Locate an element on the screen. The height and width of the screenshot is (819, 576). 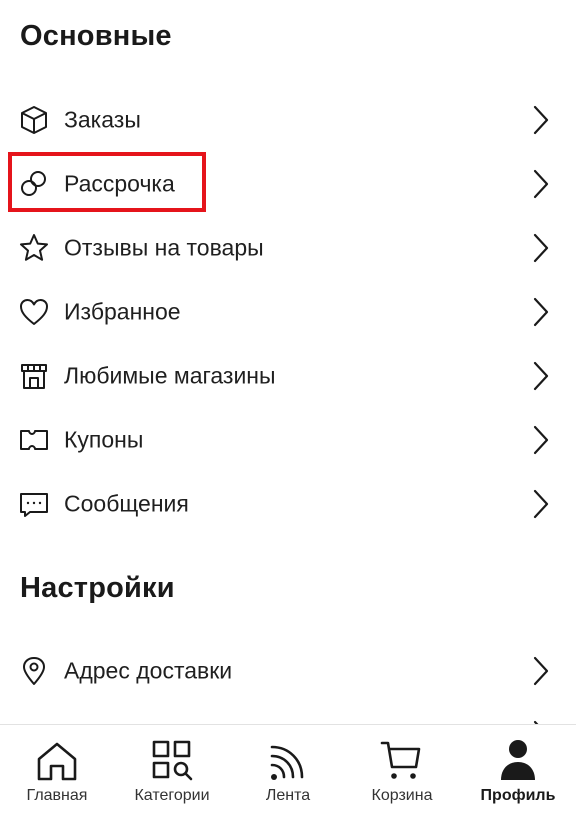
feed-icon is located at coordinates (288, 761).